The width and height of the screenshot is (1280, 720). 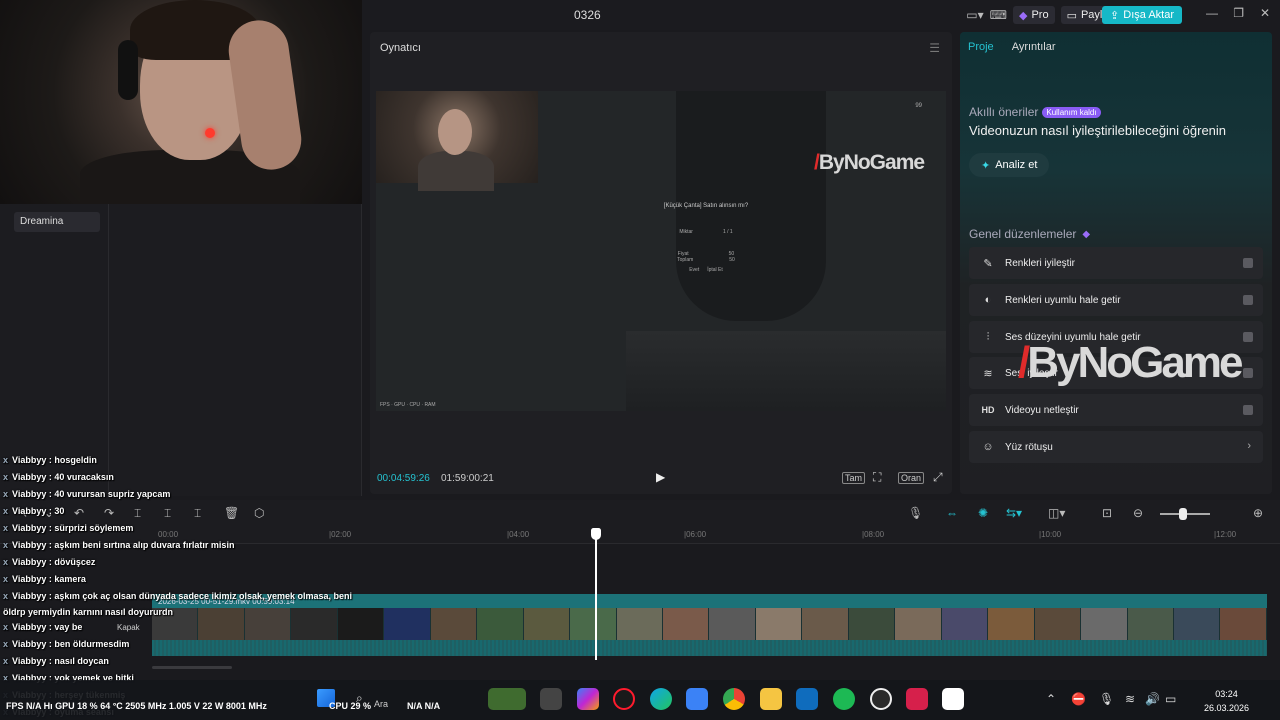 I want to click on ruler-tick: |04:00, so click(x=518, y=534).